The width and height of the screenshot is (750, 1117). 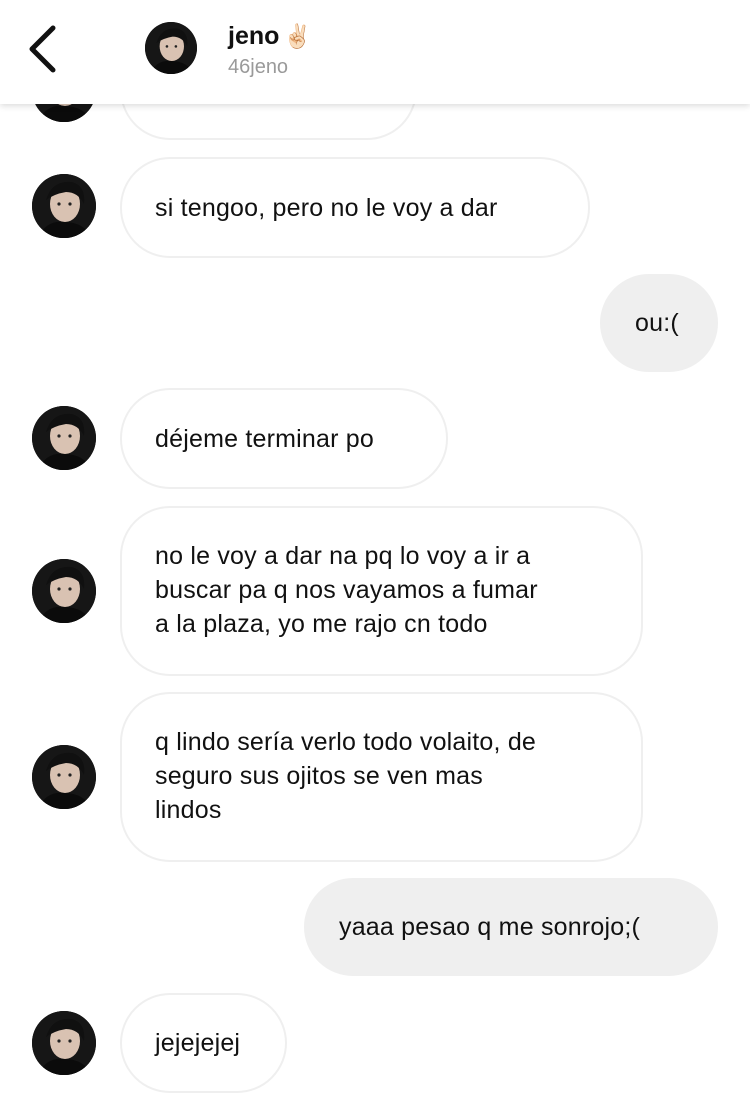 I want to click on victory-hand-emoji-icon: ✌🏻, so click(x=298, y=36).